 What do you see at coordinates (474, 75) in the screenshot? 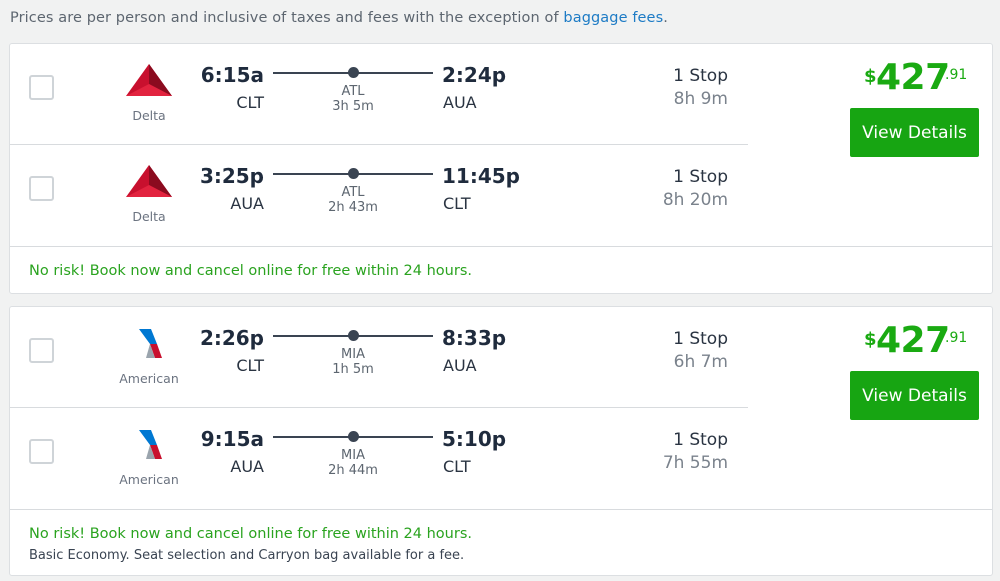
I see `arrival-time: 2:24p` at bounding box center [474, 75].